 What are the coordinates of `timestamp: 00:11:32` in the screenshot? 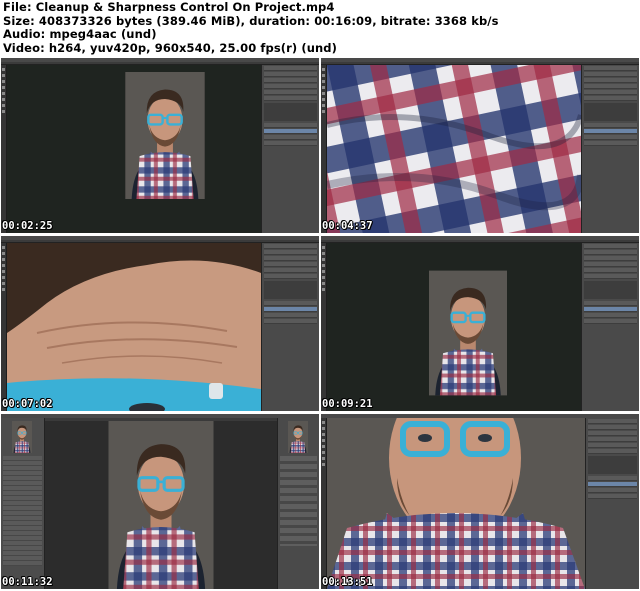 It's located at (27, 582).